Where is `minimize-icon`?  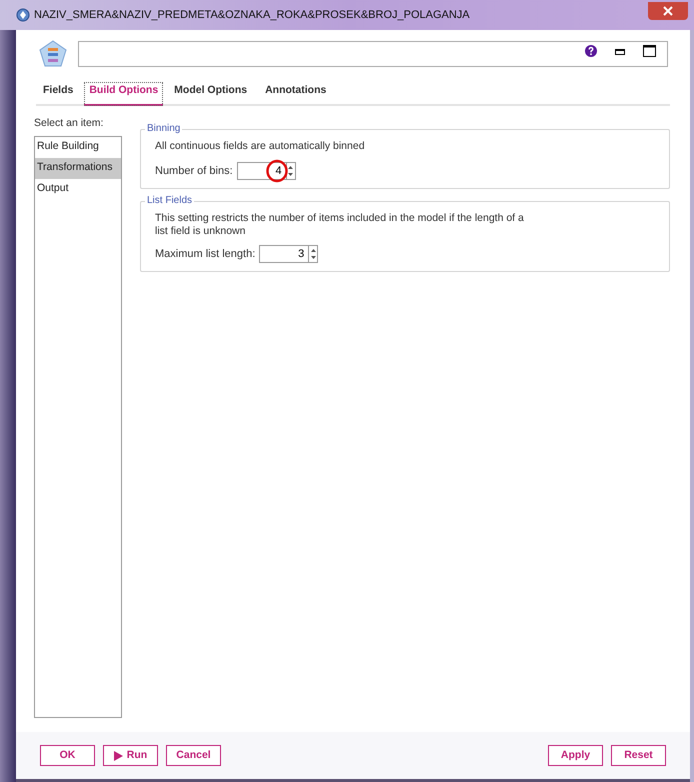
minimize-icon is located at coordinates (620, 51).